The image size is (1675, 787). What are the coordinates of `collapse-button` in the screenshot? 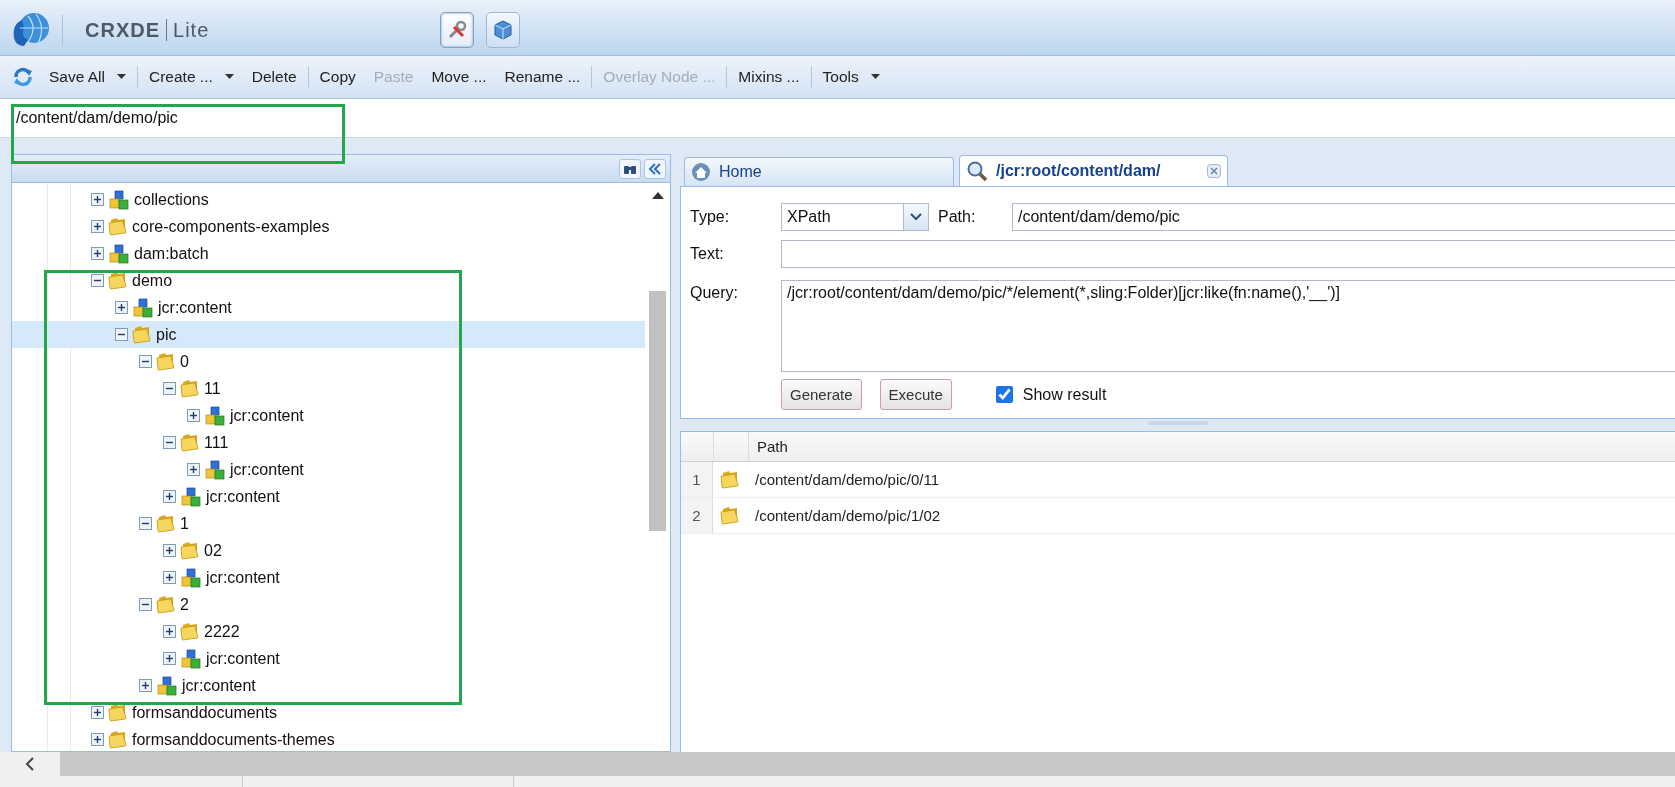 It's located at (655, 168).